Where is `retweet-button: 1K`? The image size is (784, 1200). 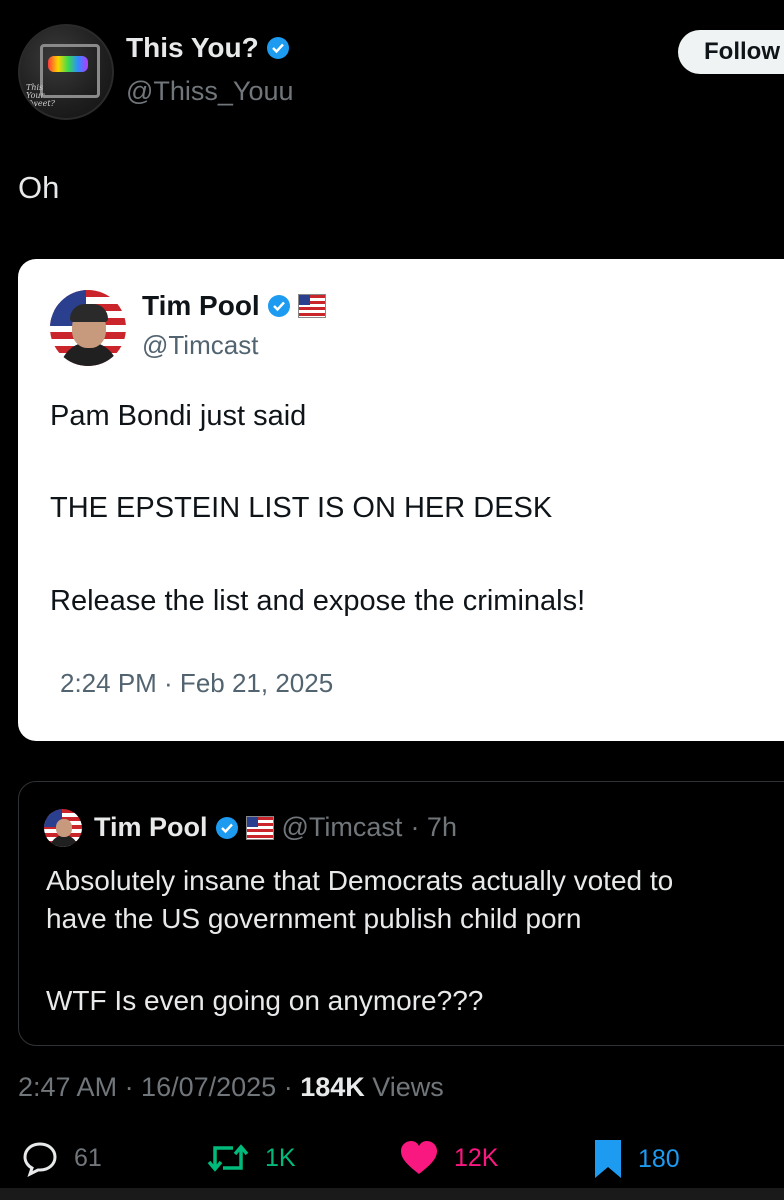
retweet-button: 1K is located at coordinates (250, 1158).